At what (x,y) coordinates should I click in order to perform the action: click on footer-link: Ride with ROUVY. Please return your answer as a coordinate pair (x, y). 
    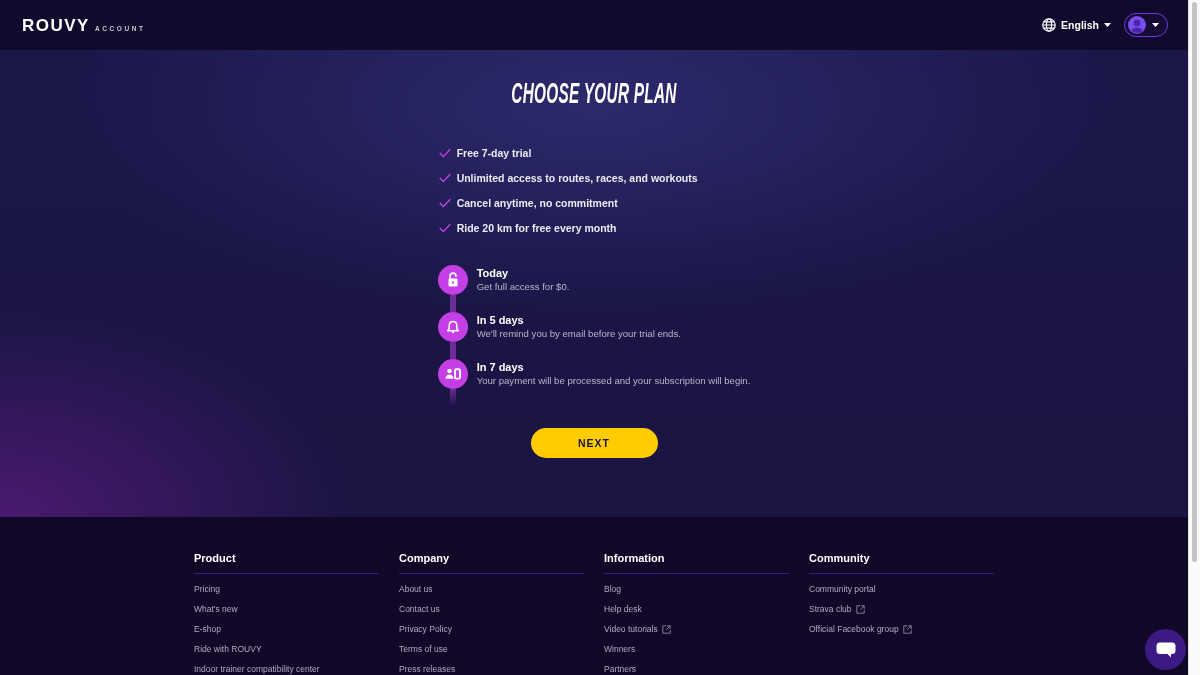
    Looking at the image, I should click on (228, 649).